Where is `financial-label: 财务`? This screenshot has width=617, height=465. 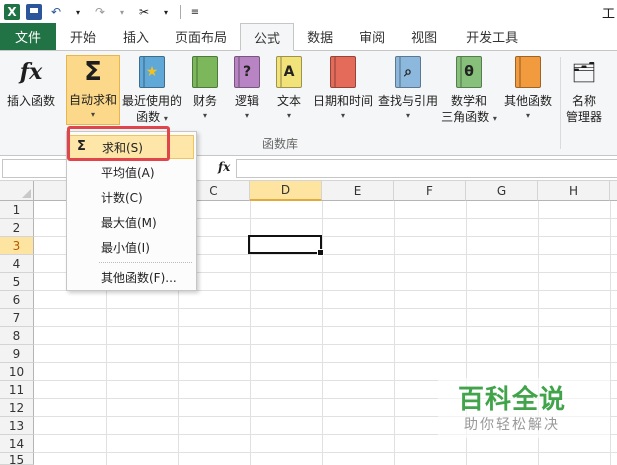
financial-label: 财务 is located at coordinates (204, 101).